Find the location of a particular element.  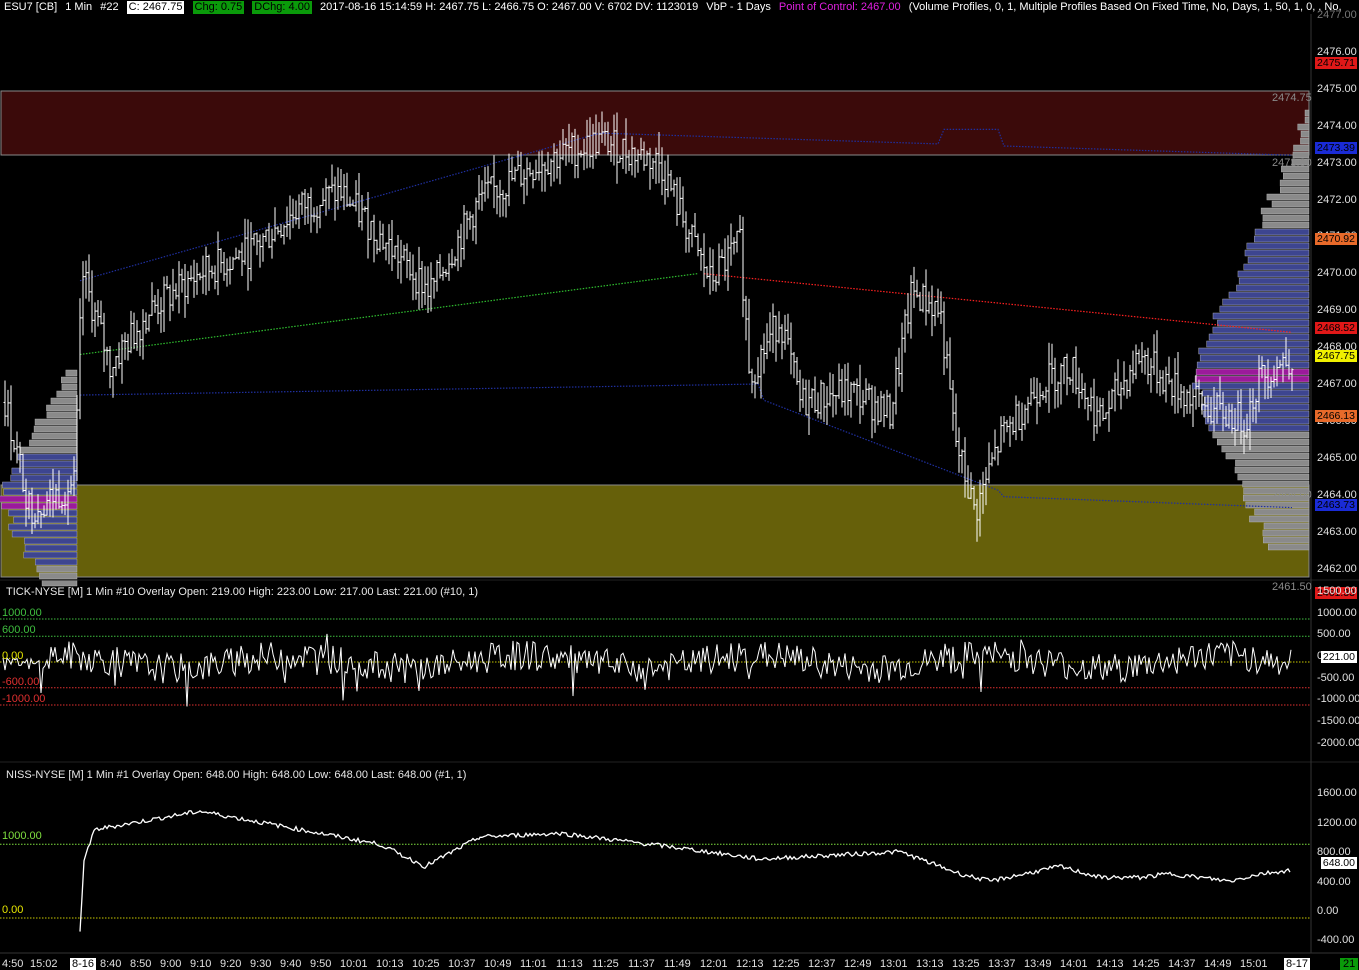

tick-axis-label: -1000.00 is located at coordinates (1338, 699).